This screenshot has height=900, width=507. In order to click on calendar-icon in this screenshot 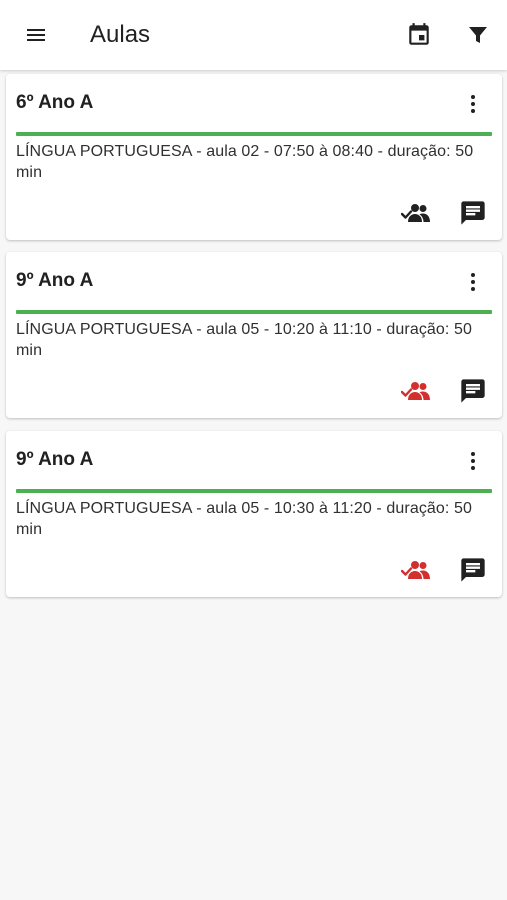, I will do `click(419, 35)`.